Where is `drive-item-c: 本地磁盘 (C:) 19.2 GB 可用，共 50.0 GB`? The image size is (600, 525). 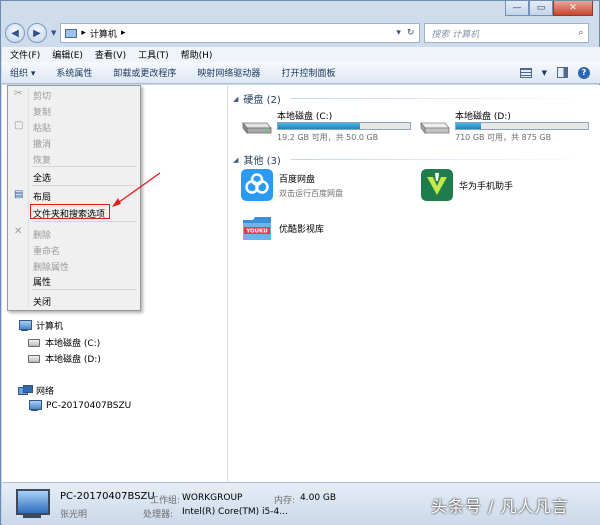
drive-item-c: 本地磁盘 (C:) 19.2 GB 可用，共 50.0 GB is located at coordinates (328, 125).